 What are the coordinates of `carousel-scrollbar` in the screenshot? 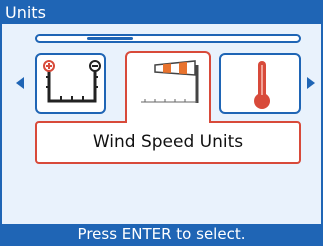 It's located at (168, 38).